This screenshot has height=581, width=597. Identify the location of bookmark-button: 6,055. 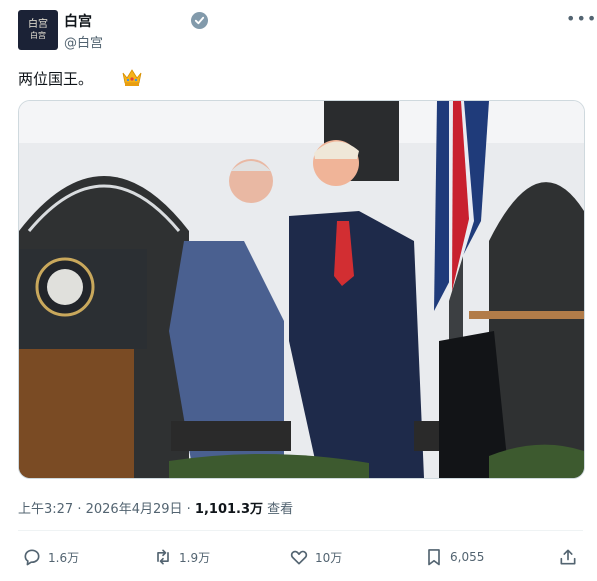
(454, 557).